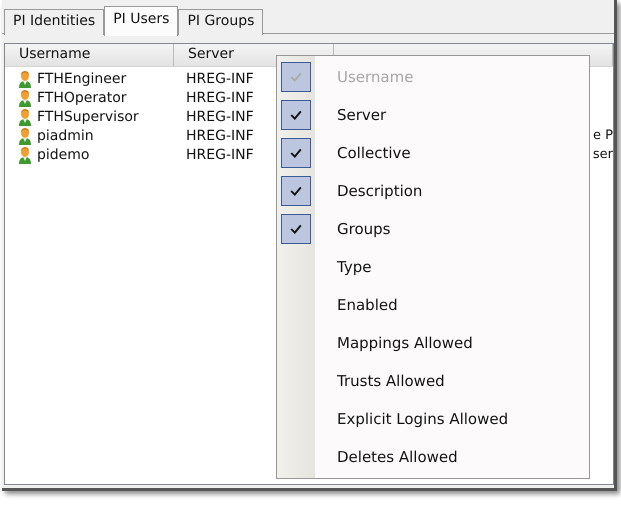 The image size is (621, 508). Describe the element at coordinates (367, 305) in the screenshot. I see `menu-item: Enabled` at that location.